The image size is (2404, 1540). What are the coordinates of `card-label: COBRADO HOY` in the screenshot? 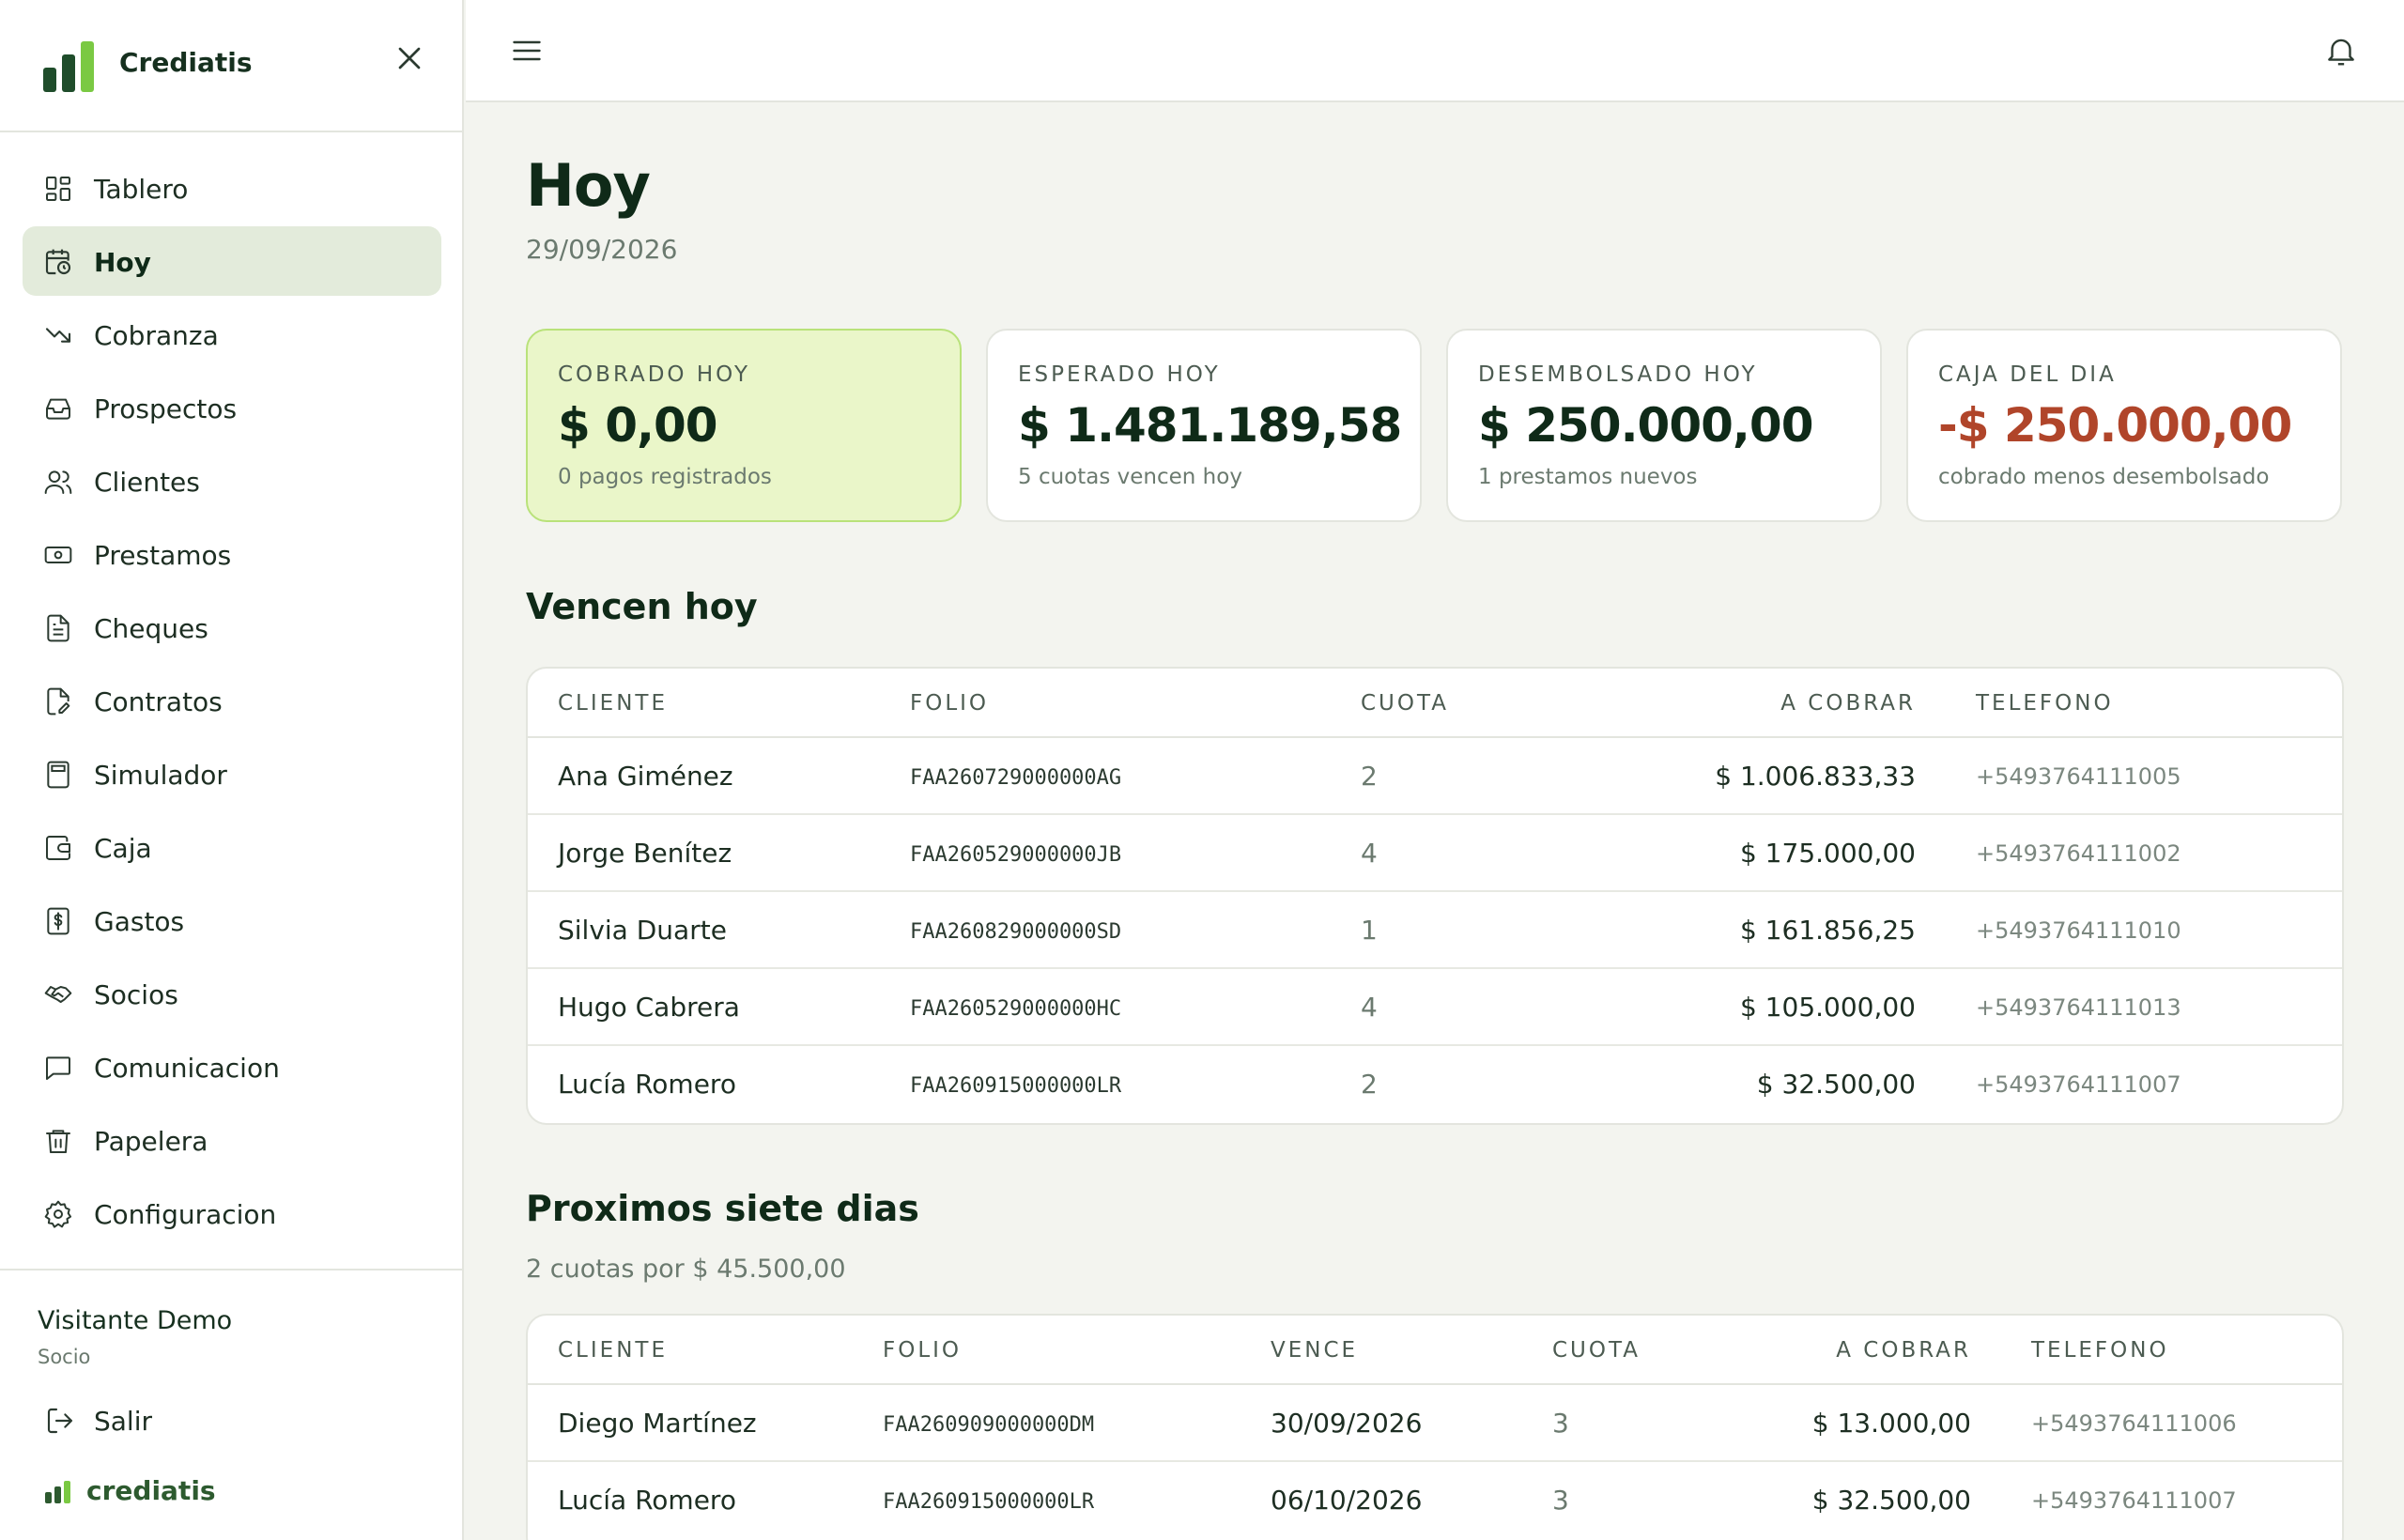 It's located at (654, 374).